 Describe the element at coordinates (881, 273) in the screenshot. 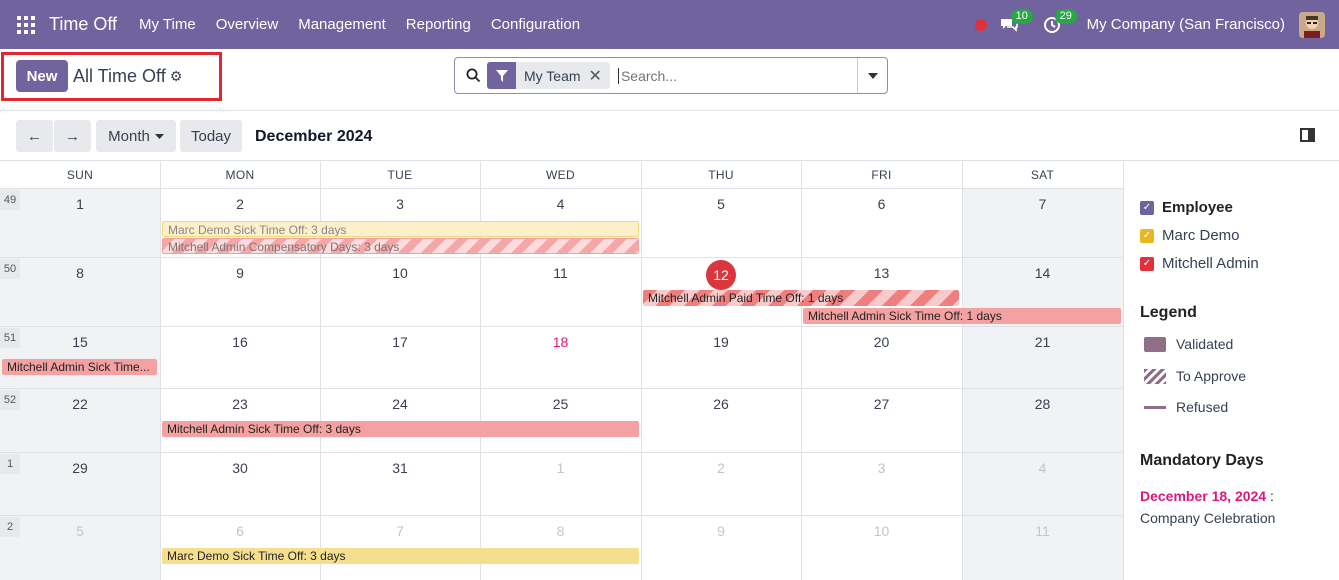

I see `day-number: 13` at that location.